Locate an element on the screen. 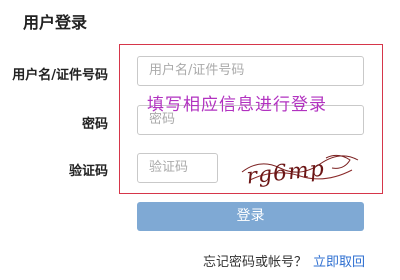 The image size is (400, 280). svg-text: rg6mp is located at coordinates (285, 172).